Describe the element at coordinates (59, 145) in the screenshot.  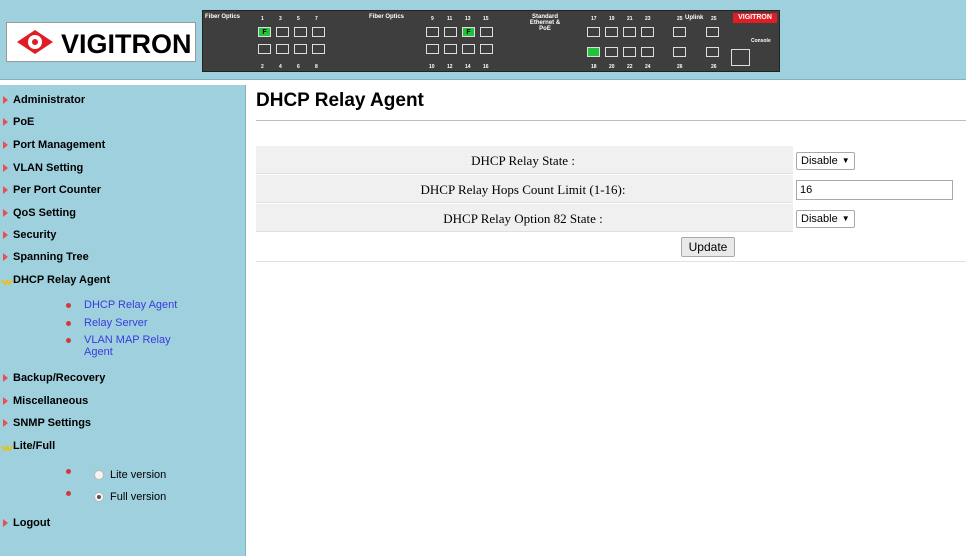
I see `sidebar-item-label: Port Management` at that location.